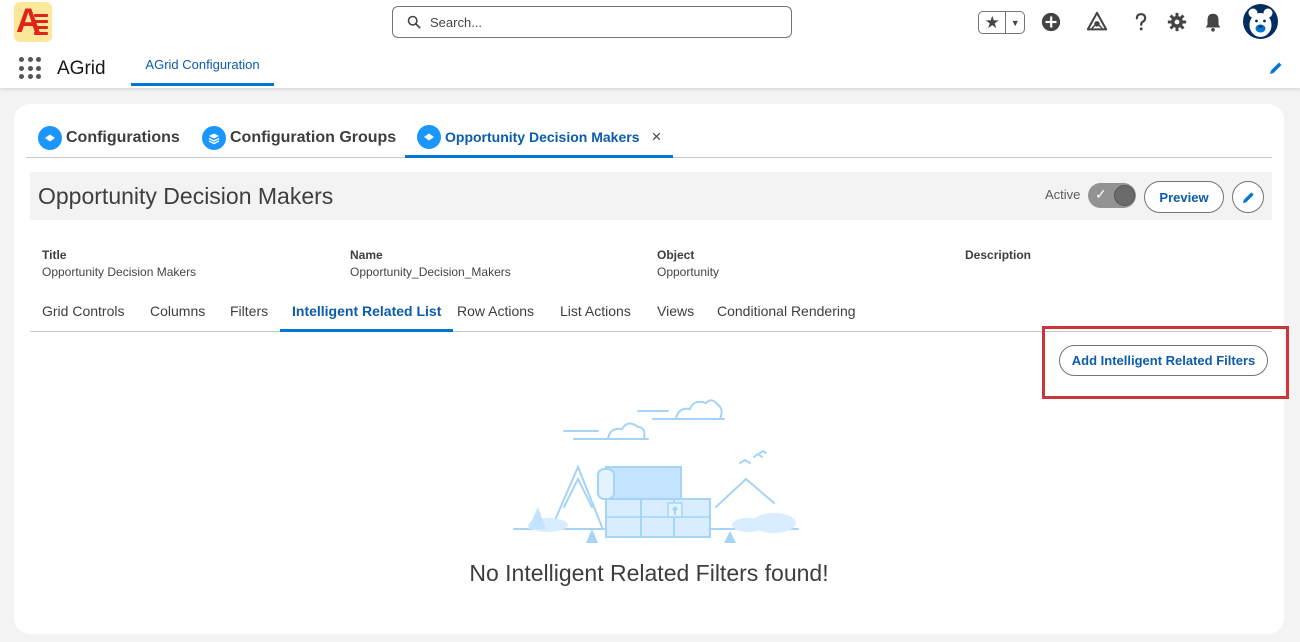  Describe the element at coordinates (1015, 23) in the screenshot. I see `chevron-down-icon: ▼` at that location.